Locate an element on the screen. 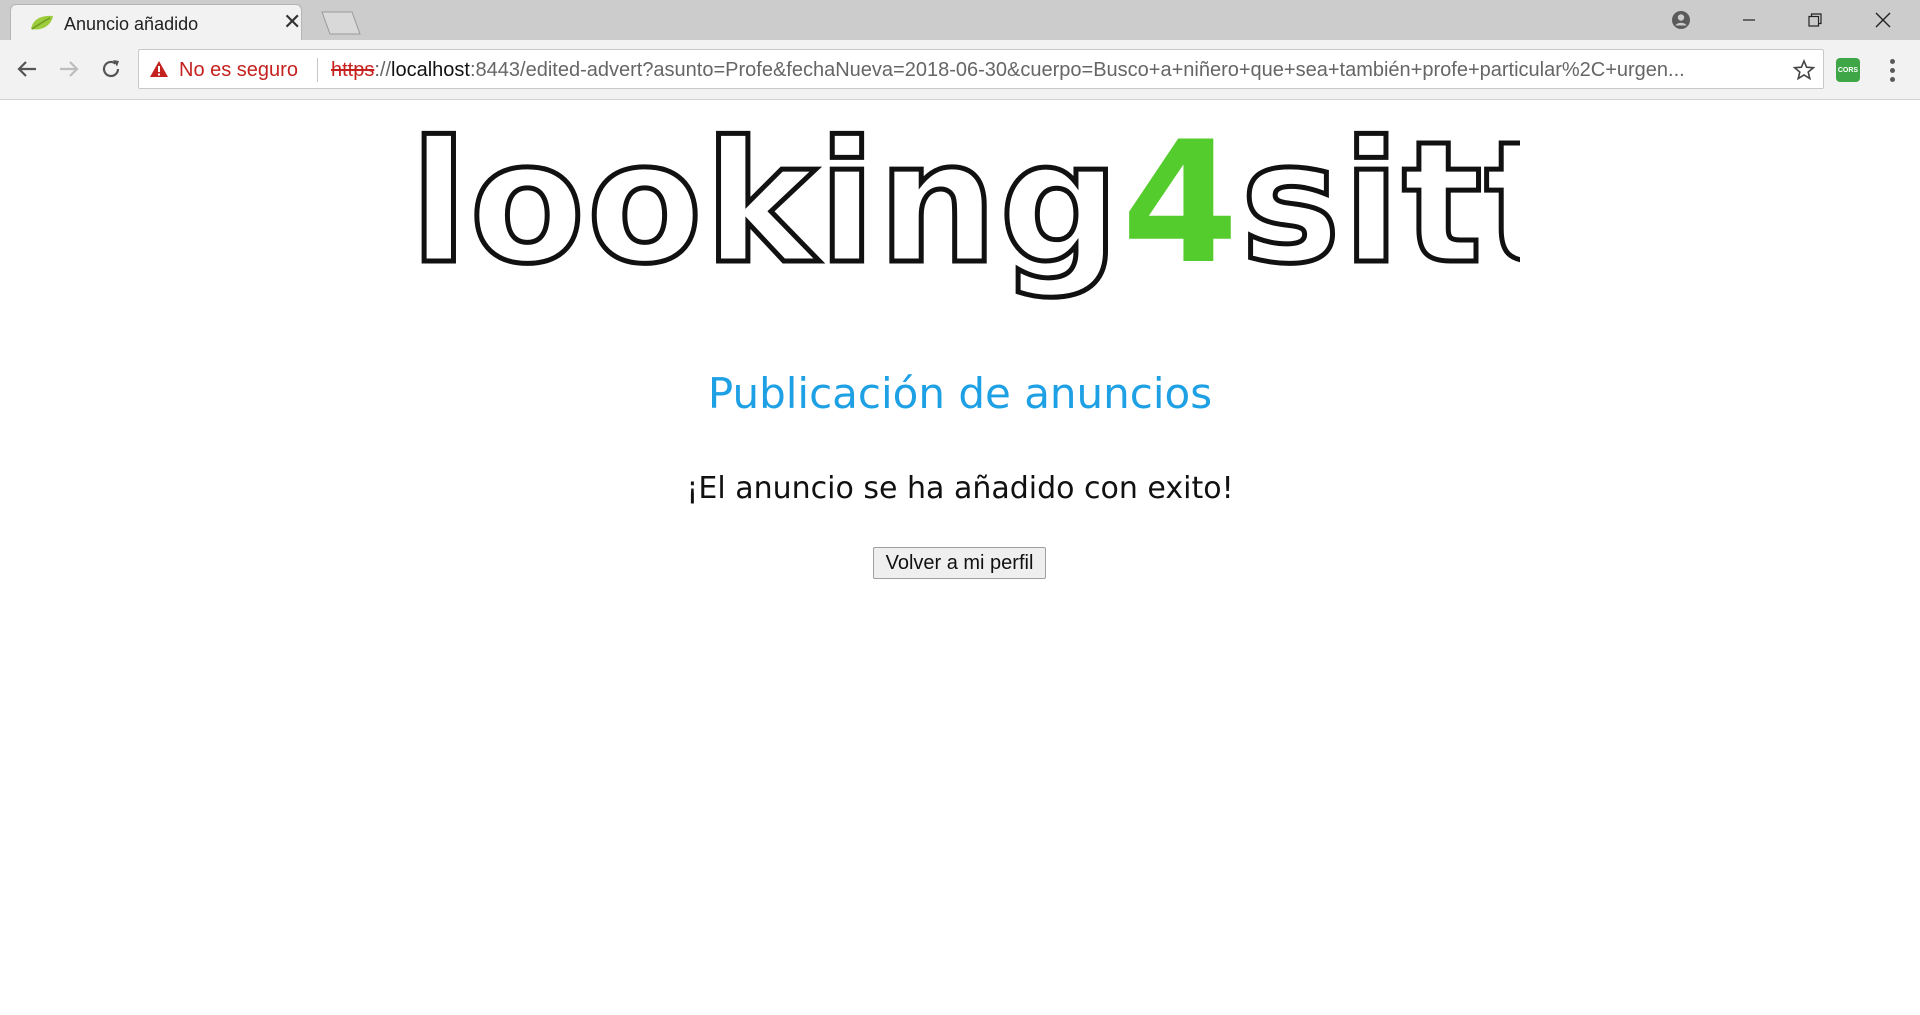  new-tab-icon is located at coordinates (339, 23).